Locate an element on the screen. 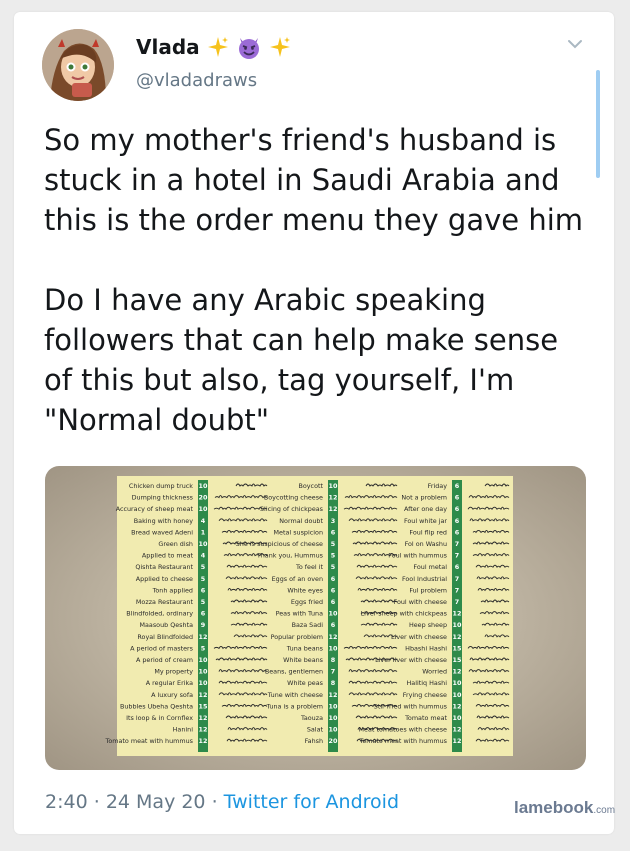  menu-item-name: Tune with cheese is located at coordinates (295, 695).